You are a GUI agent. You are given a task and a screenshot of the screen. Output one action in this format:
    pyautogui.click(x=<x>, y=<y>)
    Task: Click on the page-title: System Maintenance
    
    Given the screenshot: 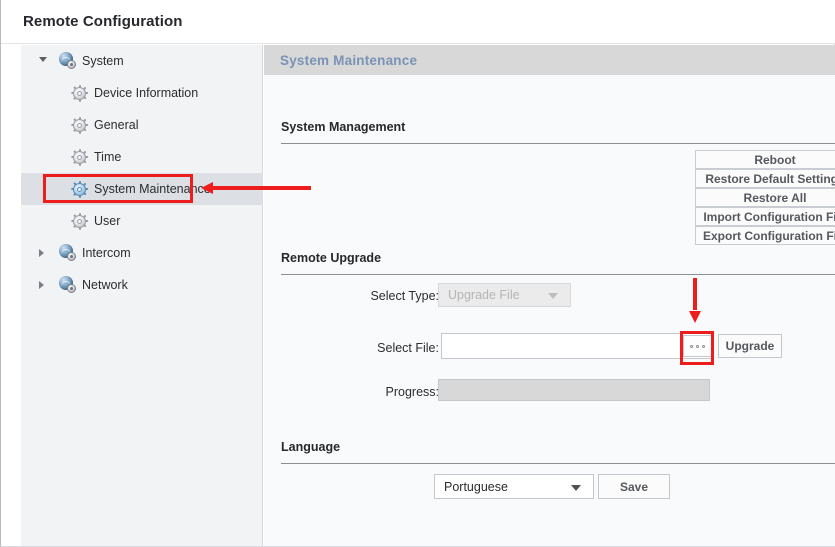 What is the action you would take?
    pyautogui.click(x=349, y=60)
    